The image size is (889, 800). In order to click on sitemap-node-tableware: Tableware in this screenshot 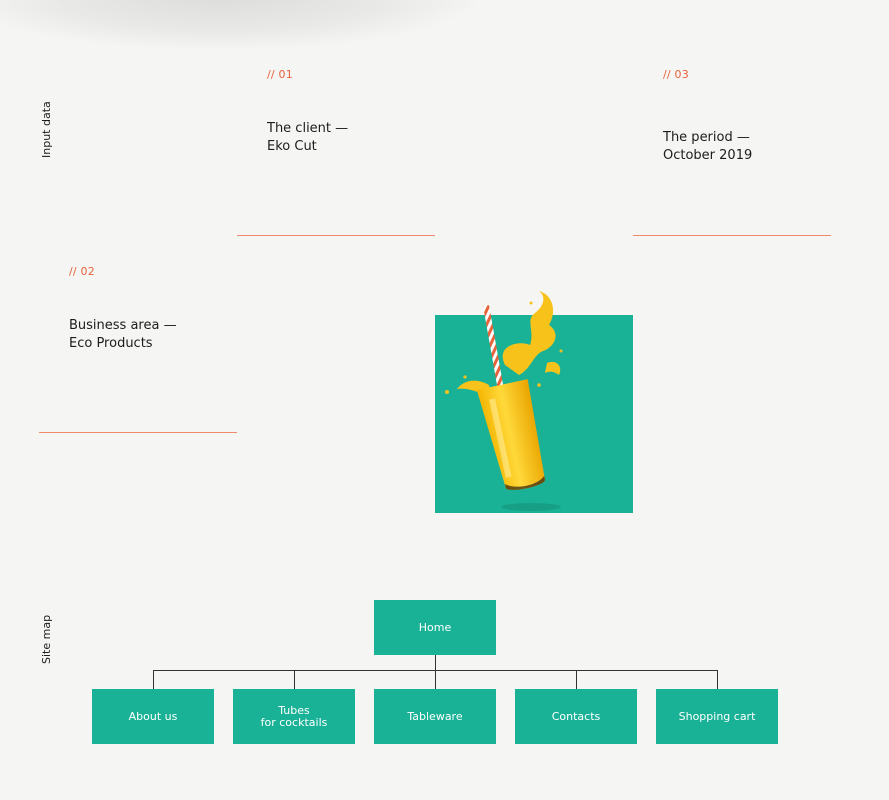, I will do `click(435, 716)`.